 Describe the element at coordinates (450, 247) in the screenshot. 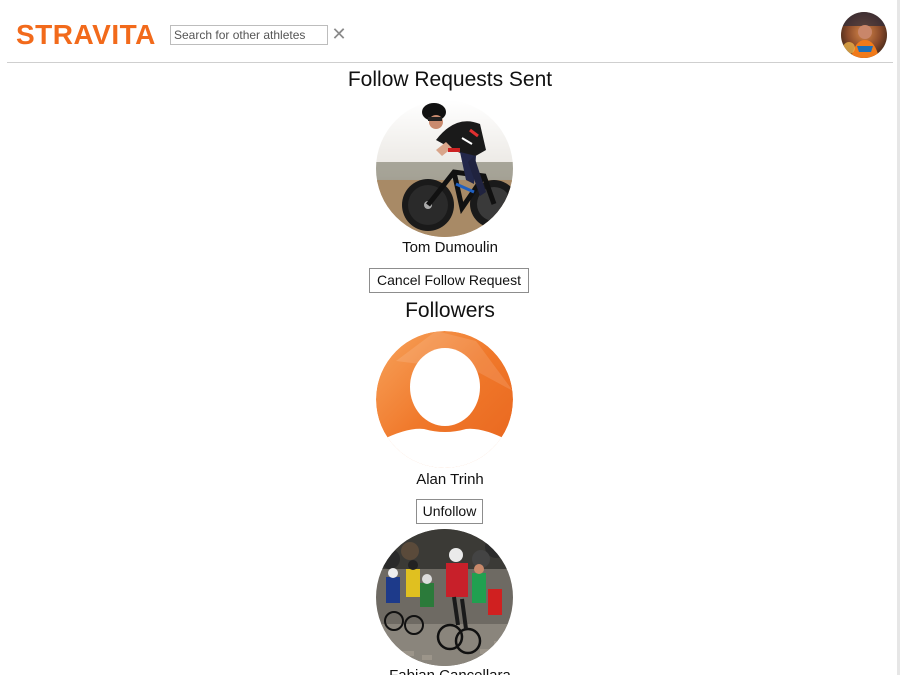

I see `tom-dumoulin-name: Tom Dumoulin` at that location.